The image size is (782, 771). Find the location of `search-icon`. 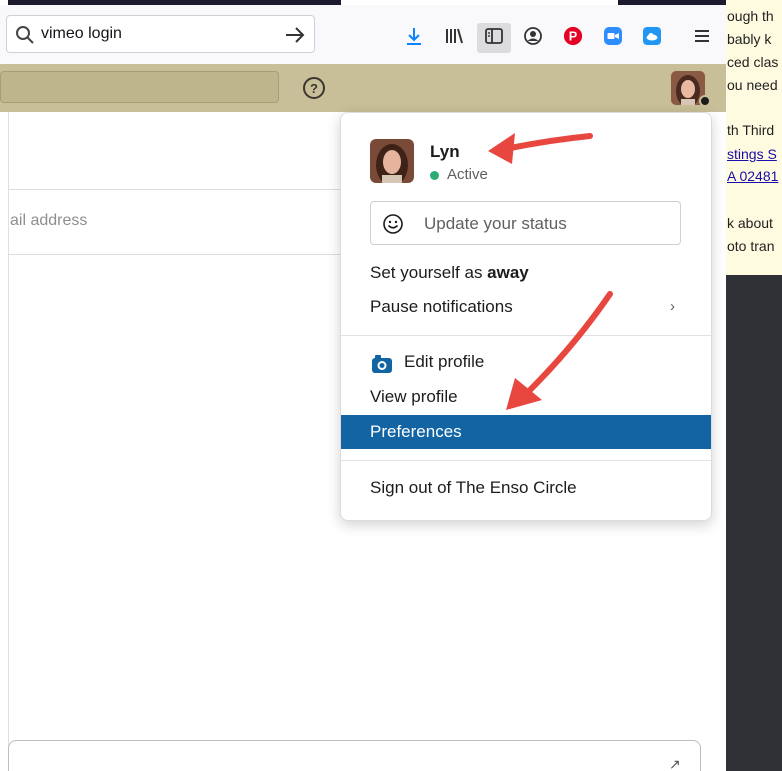

search-icon is located at coordinates (25, 37).